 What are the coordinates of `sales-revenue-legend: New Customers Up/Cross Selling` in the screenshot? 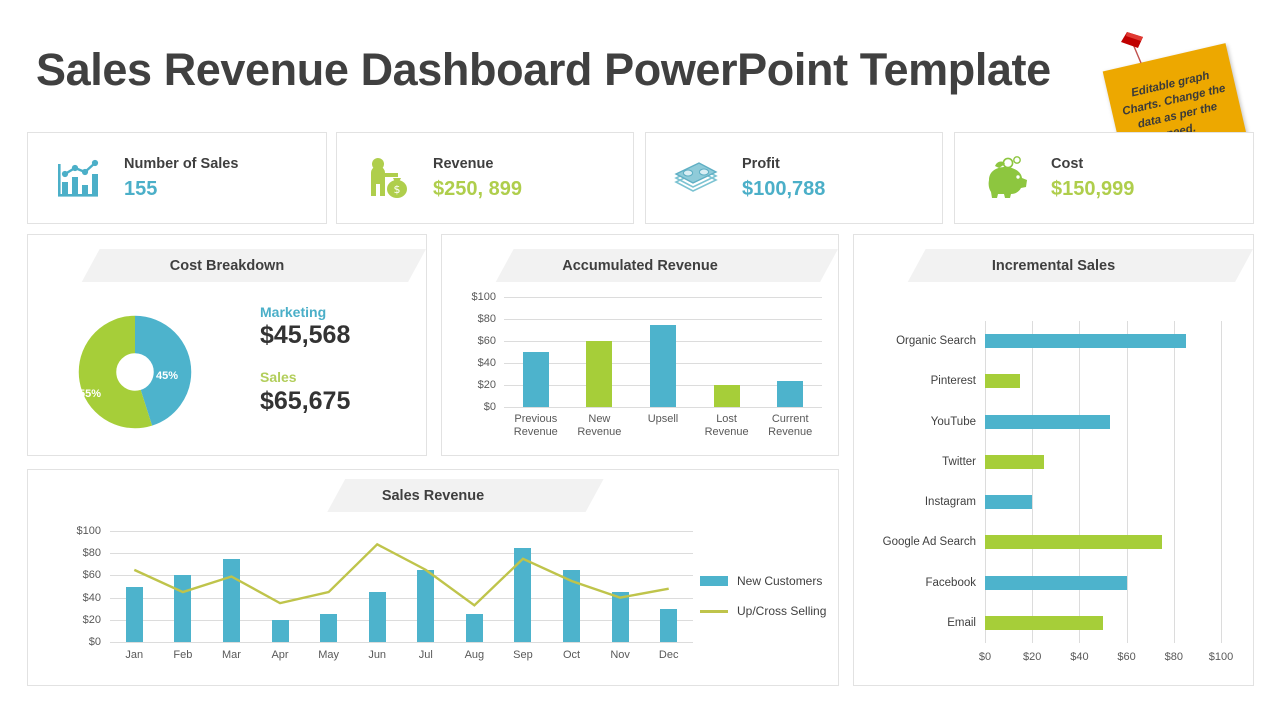 It's located at (763, 604).